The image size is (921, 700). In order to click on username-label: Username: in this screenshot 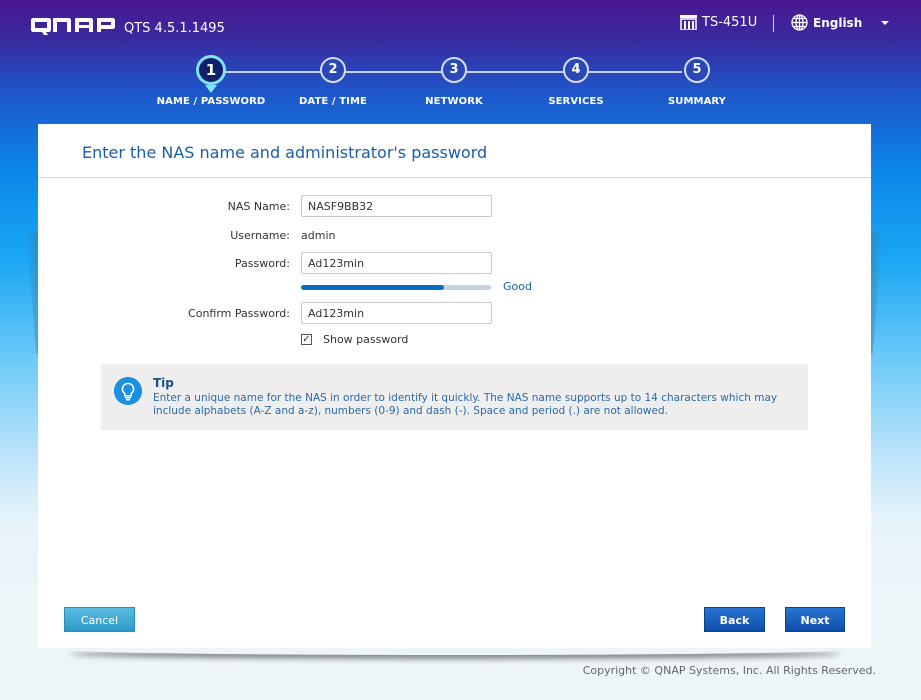, I will do `click(260, 235)`.